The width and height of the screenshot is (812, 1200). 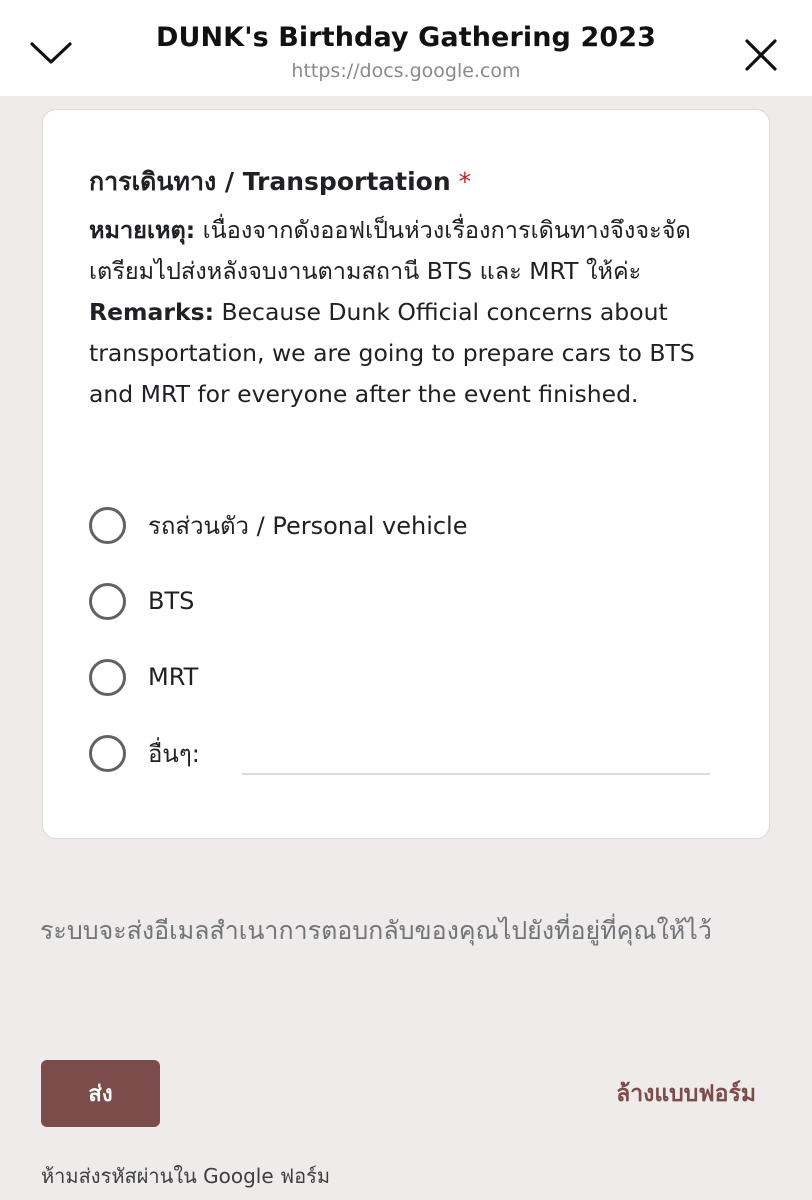 What do you see at coordinates (406, 71) in the screenshot?
I see `page-url: https://docs.google.com` at bounding box center [406, 71].